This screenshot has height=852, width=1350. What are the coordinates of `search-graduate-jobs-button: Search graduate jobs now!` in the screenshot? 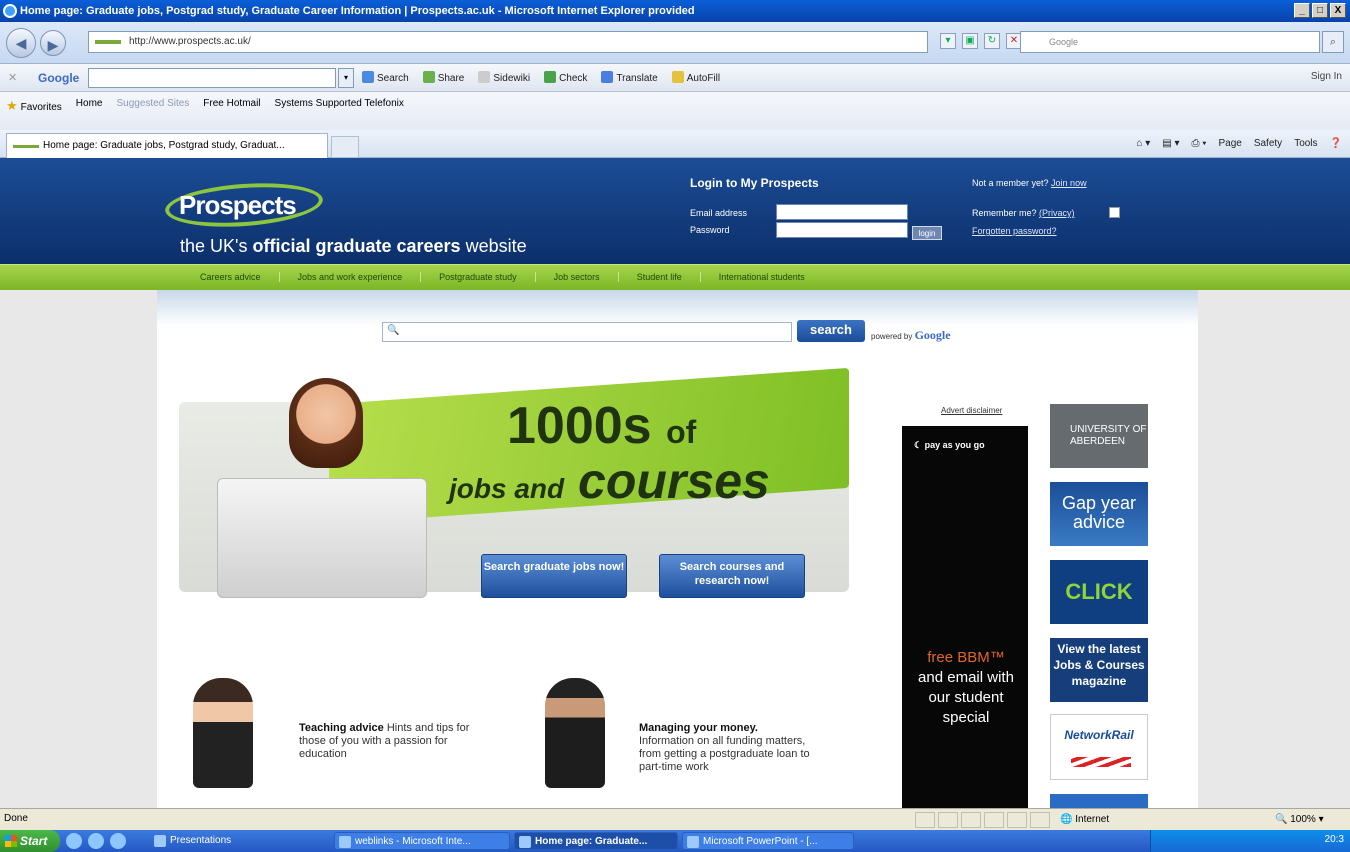 It's located at (554, 576).